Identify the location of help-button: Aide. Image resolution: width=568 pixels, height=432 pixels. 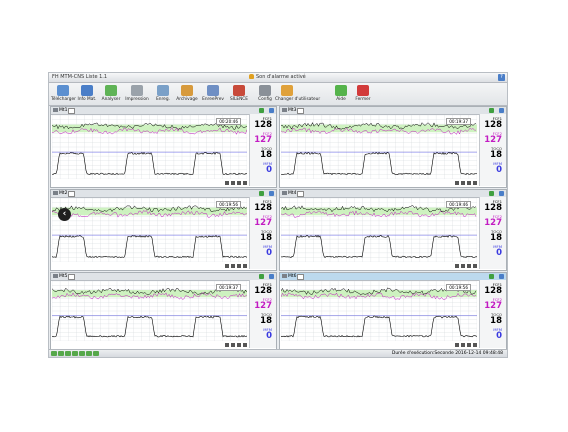
(341, 94).